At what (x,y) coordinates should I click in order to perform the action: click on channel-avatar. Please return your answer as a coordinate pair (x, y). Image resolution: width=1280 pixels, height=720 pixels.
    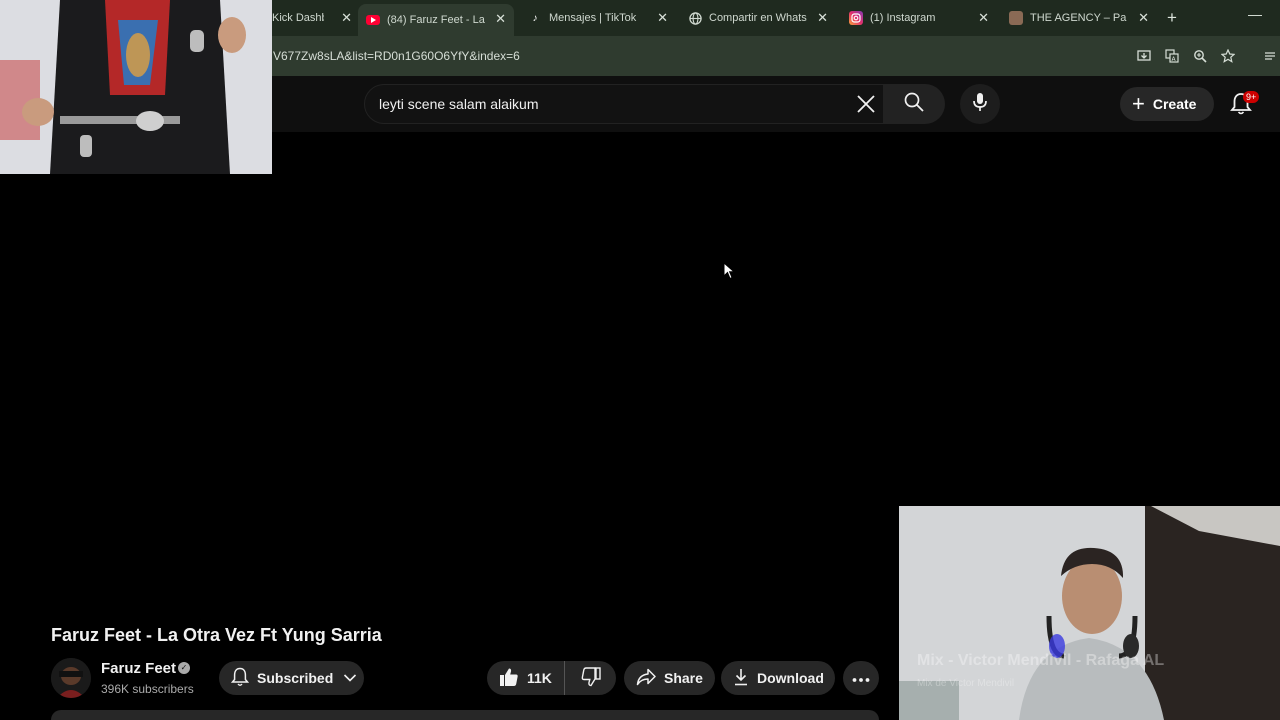
    Looking at the image, I should click on (71, 678).